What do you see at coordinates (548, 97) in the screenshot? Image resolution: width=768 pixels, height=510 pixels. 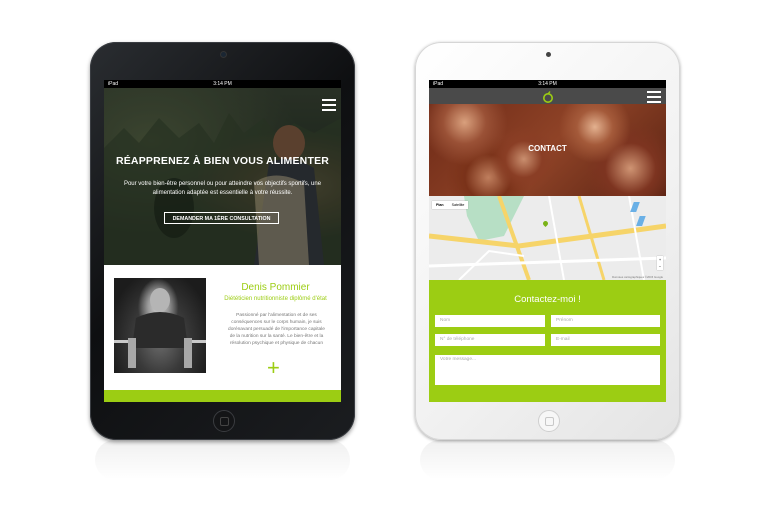 I see `logo-icon` at bounding box center [548, 97].